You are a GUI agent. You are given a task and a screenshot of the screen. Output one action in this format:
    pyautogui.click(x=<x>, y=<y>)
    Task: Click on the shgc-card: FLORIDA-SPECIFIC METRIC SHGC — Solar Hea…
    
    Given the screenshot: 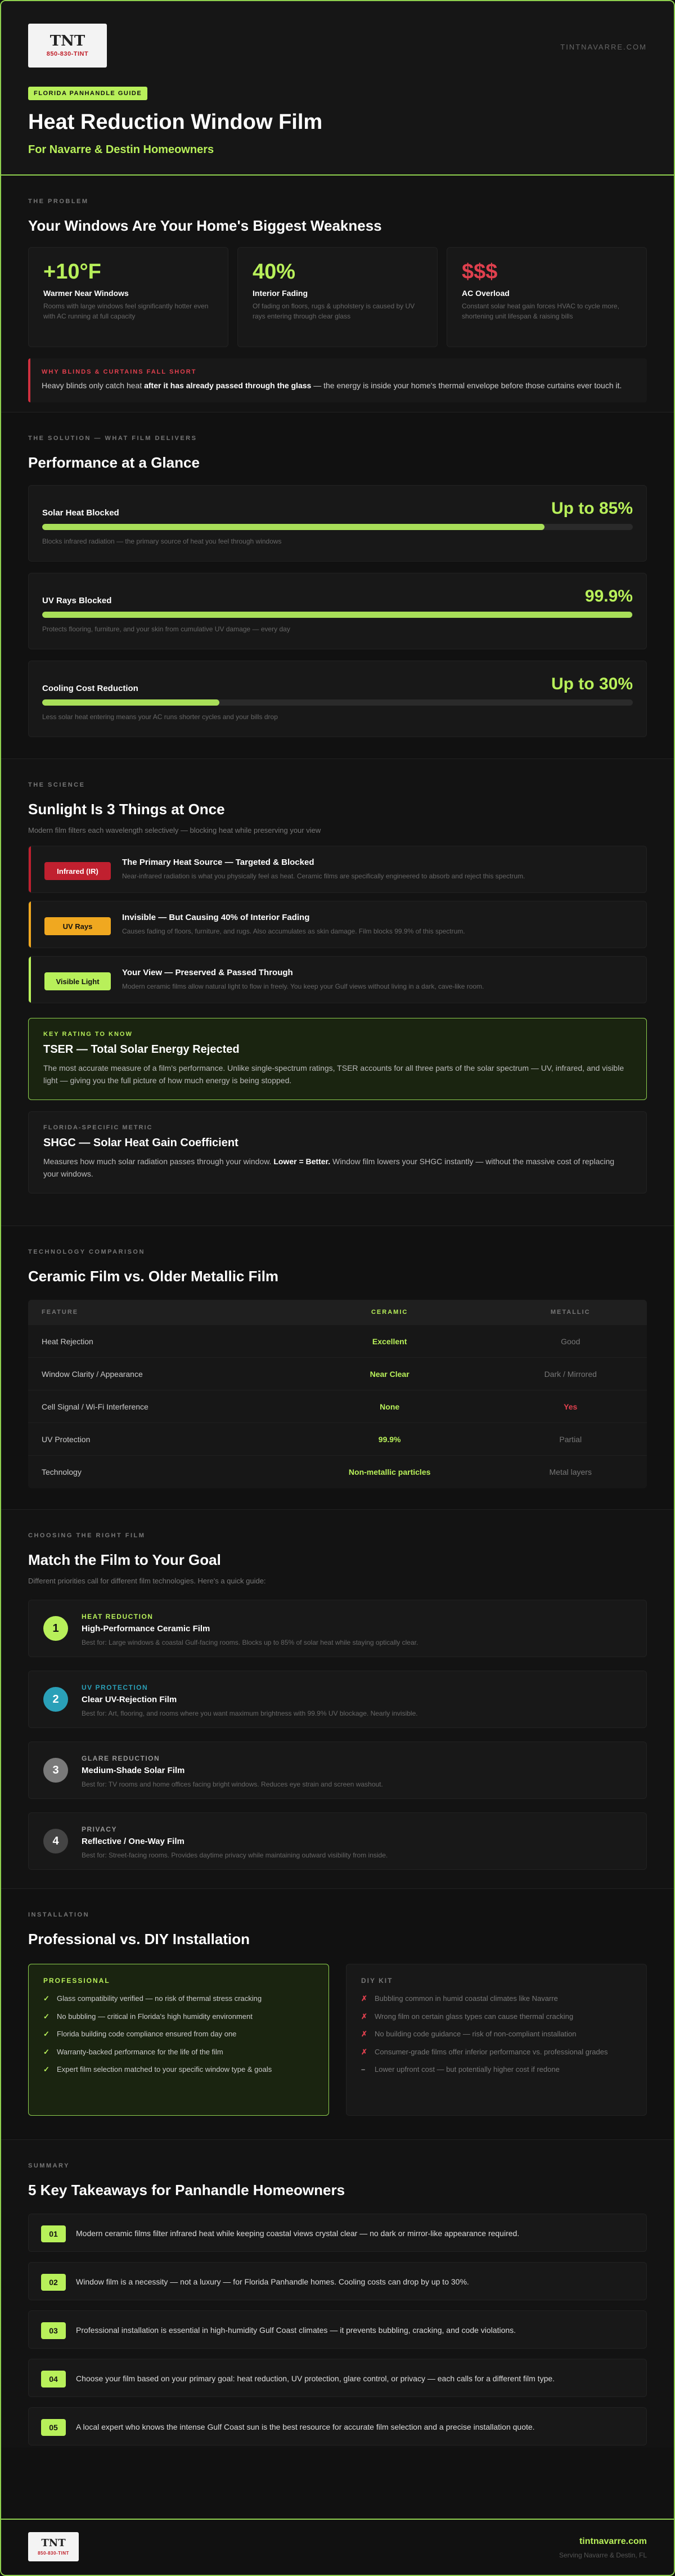 What is the action you would take?
    pyautogui.click(x=337, y=1152)
    